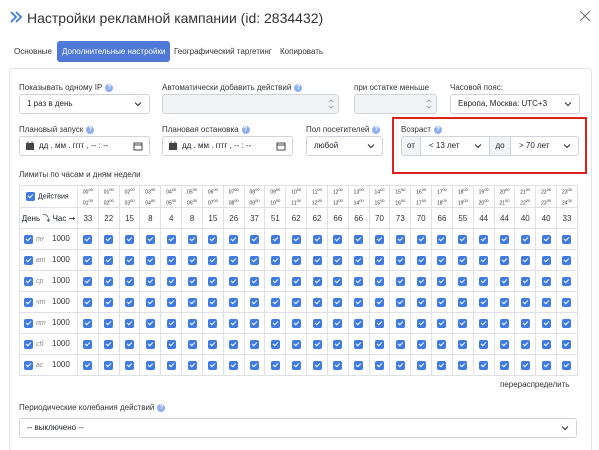 The image size is (599, 450). Describe the element at coordinates (138, 146) in the screenshot. I see `calendar-icon` at that location.